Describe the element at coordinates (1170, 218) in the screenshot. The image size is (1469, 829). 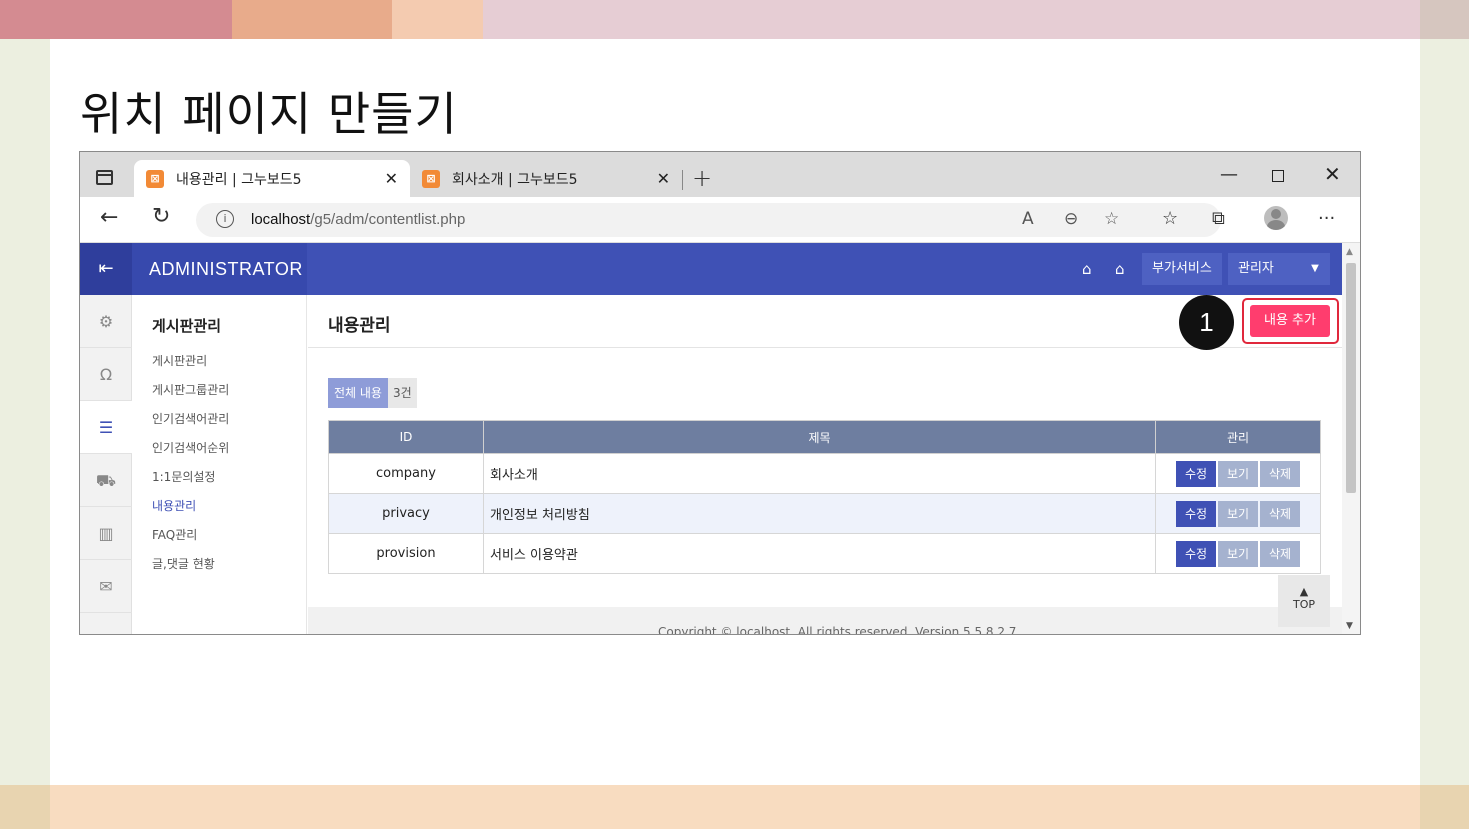
I see `favorites-icon: ☆` at that location.